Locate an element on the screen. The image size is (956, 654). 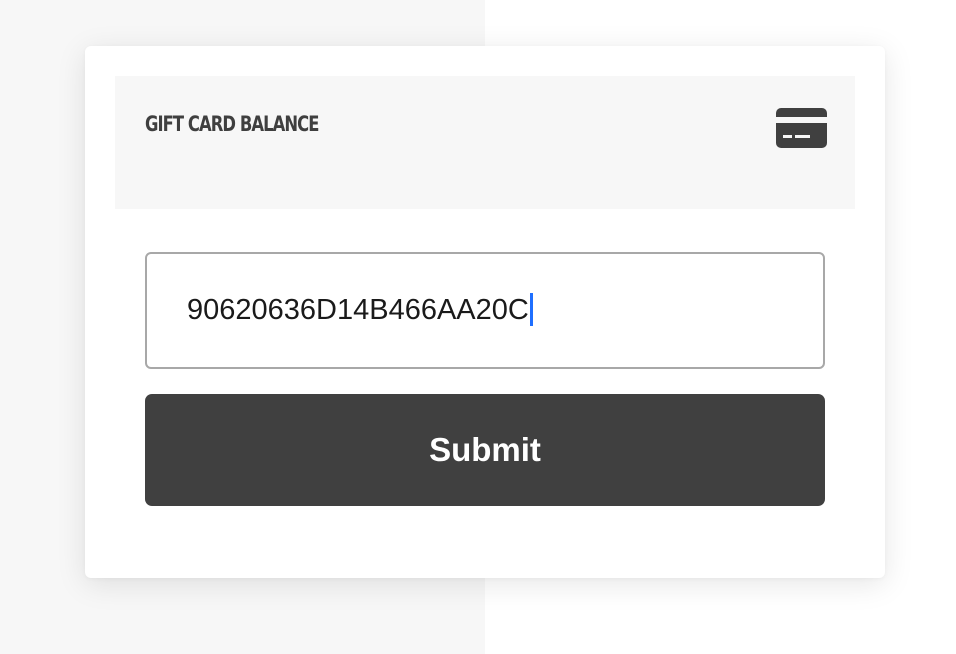
gift-card-number-input: 90620636D14B466AA20C is located at coordinates (485, 310).